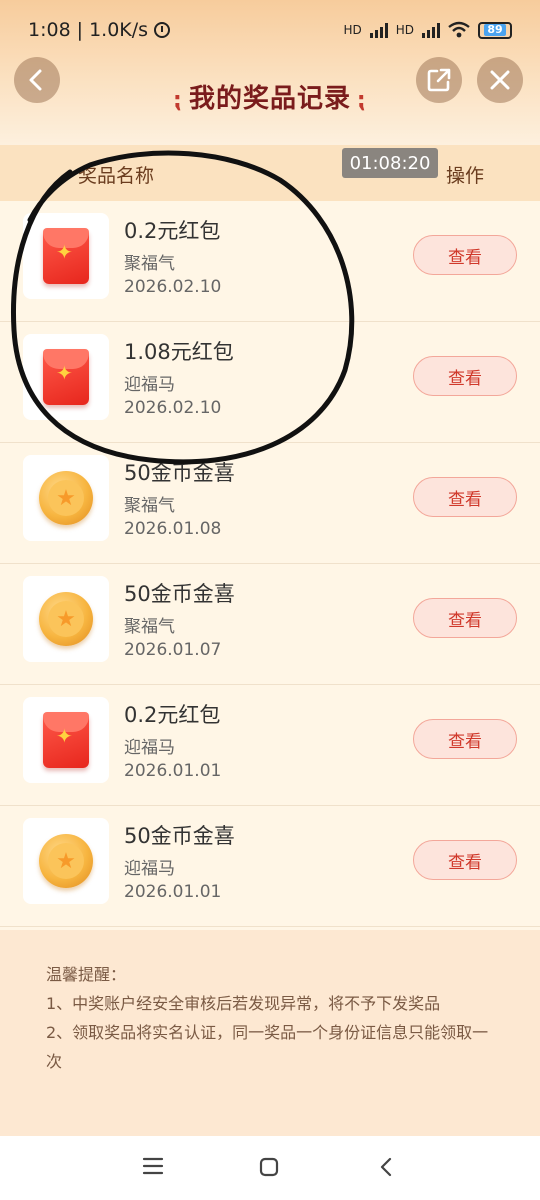 This screenshot has height=1200, width=540. I want to click on prize-name: 1.08元红包, so click(179, 352).